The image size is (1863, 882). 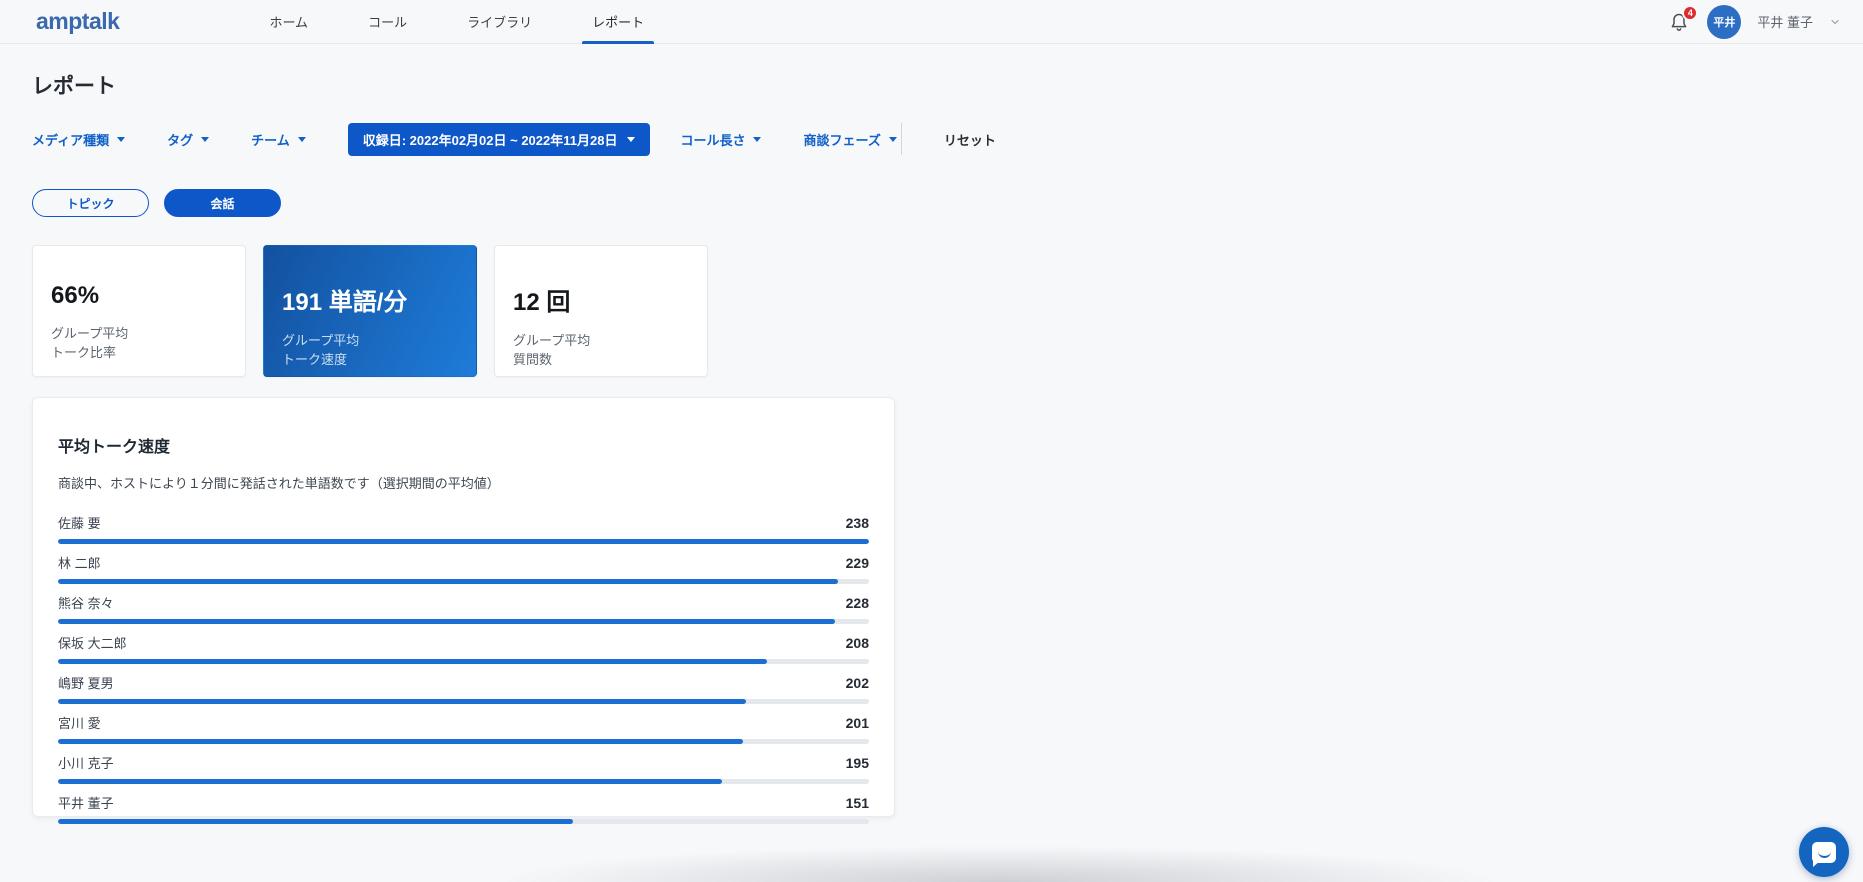 I want to click on bar-row: 嶋野 夏男 202, so click(x=463, y=688).